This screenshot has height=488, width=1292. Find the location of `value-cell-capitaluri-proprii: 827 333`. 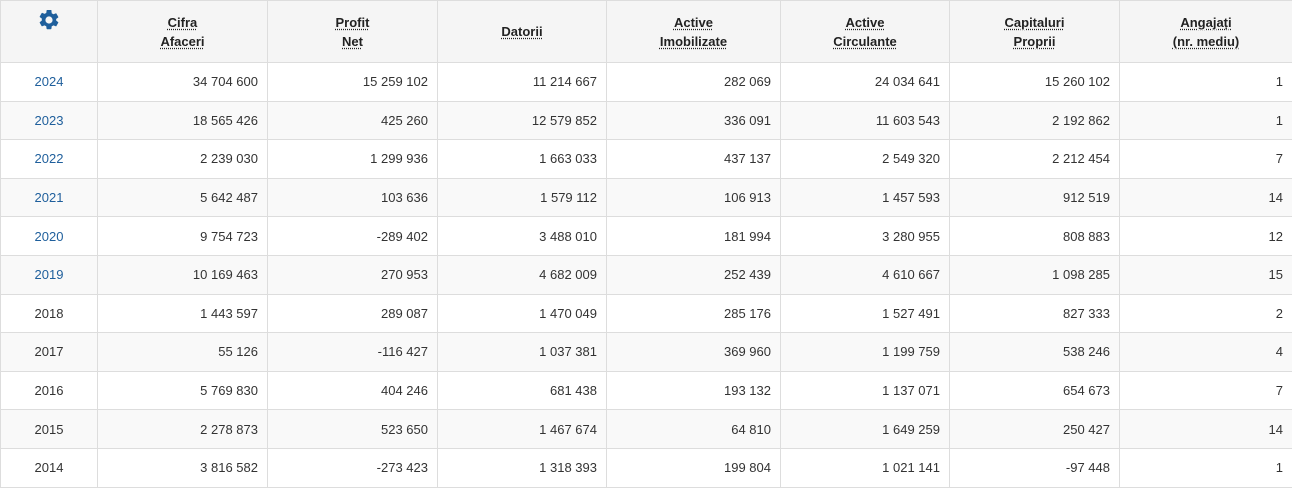

value-cell-capitaluri-proprii: 827 333 is located at coordinates (1035, 313).